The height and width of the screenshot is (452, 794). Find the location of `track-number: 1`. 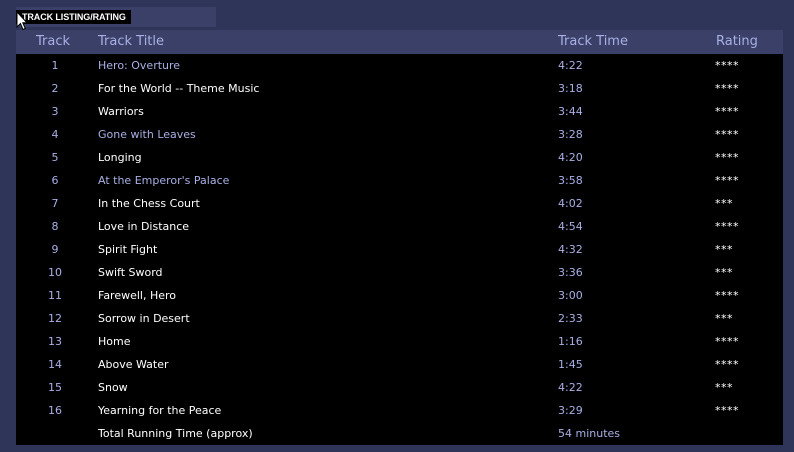

track-number: 1 is located at coordinates (55, 65).